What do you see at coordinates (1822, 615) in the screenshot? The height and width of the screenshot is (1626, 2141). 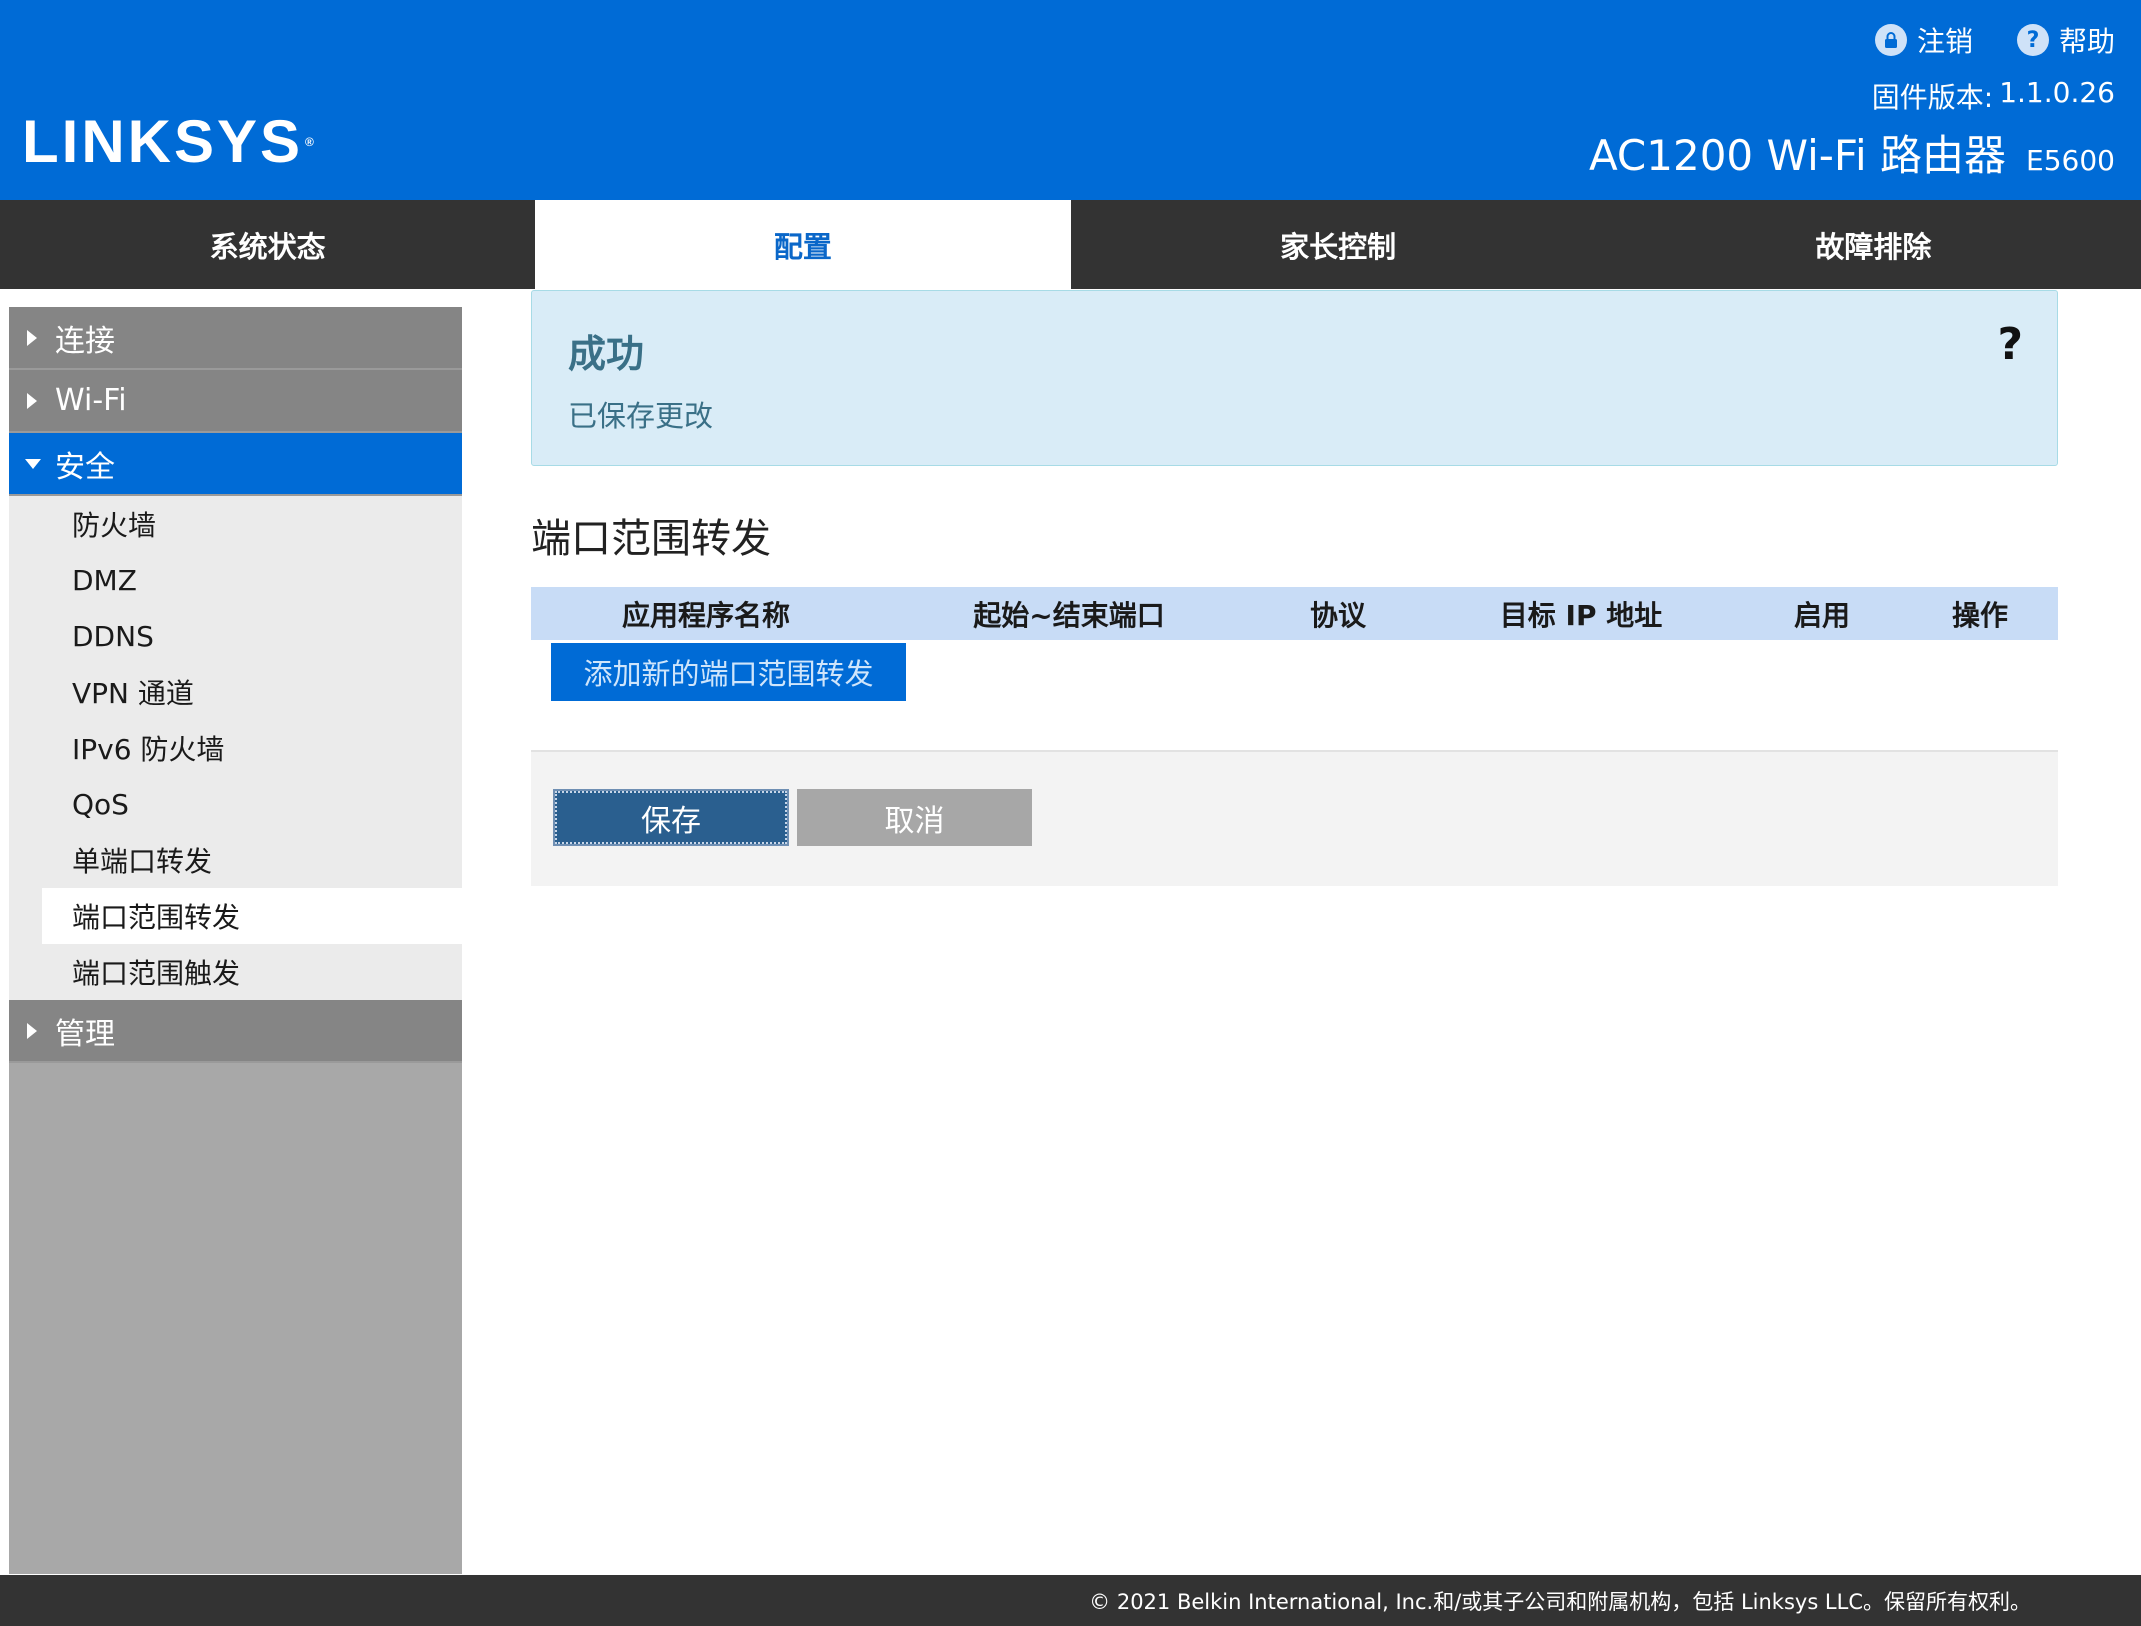 I see `column-header-enabled: 启用` at bounding box center [1822, 615].